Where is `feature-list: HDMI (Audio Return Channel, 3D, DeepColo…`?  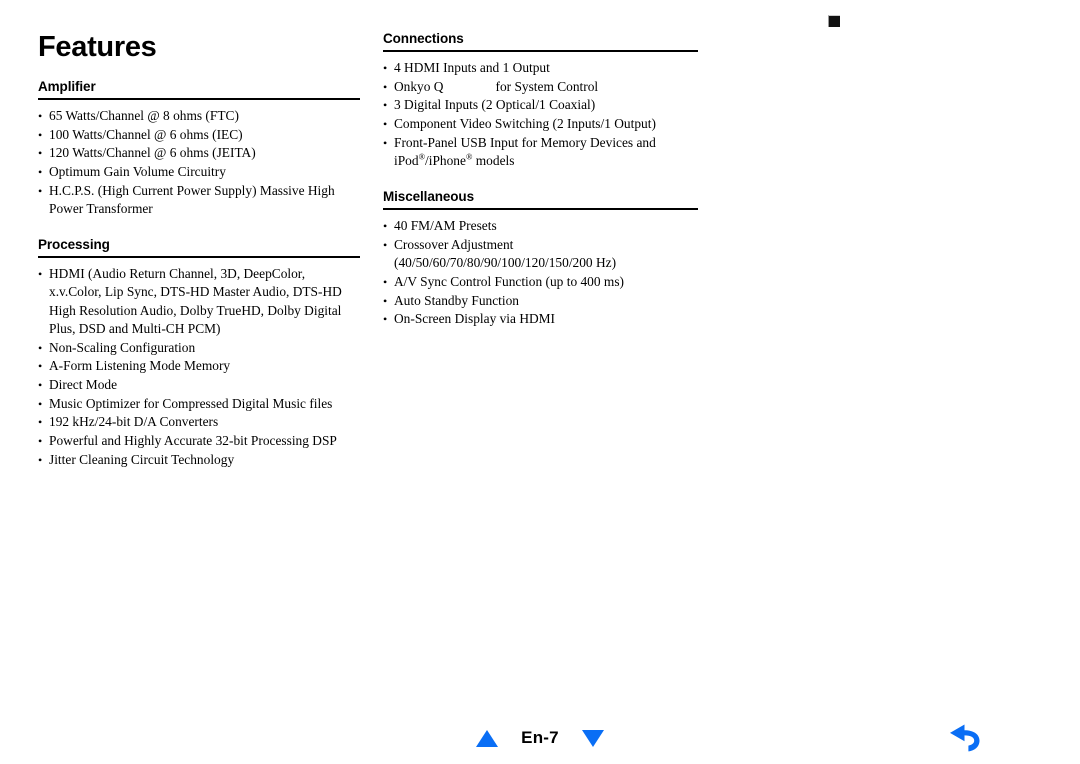
feature-list: HDMI (Audio Return Channel, 3D, DeepColo… is located at coordinates (199, 367).